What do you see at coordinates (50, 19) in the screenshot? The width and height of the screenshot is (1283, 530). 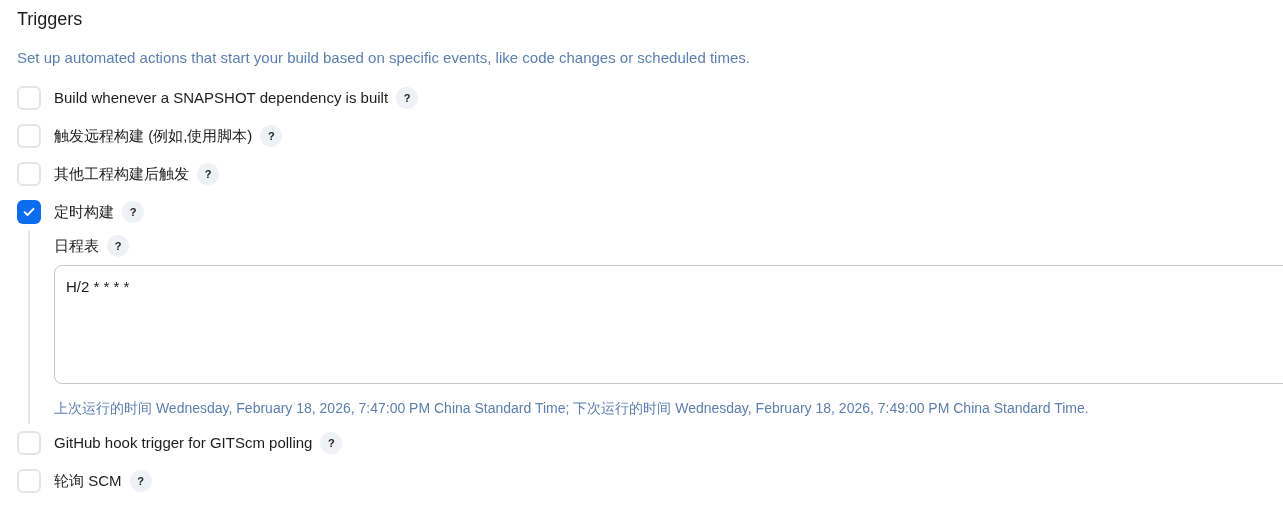 I see `section-title: Triggers` at bounding box center [50, 19].